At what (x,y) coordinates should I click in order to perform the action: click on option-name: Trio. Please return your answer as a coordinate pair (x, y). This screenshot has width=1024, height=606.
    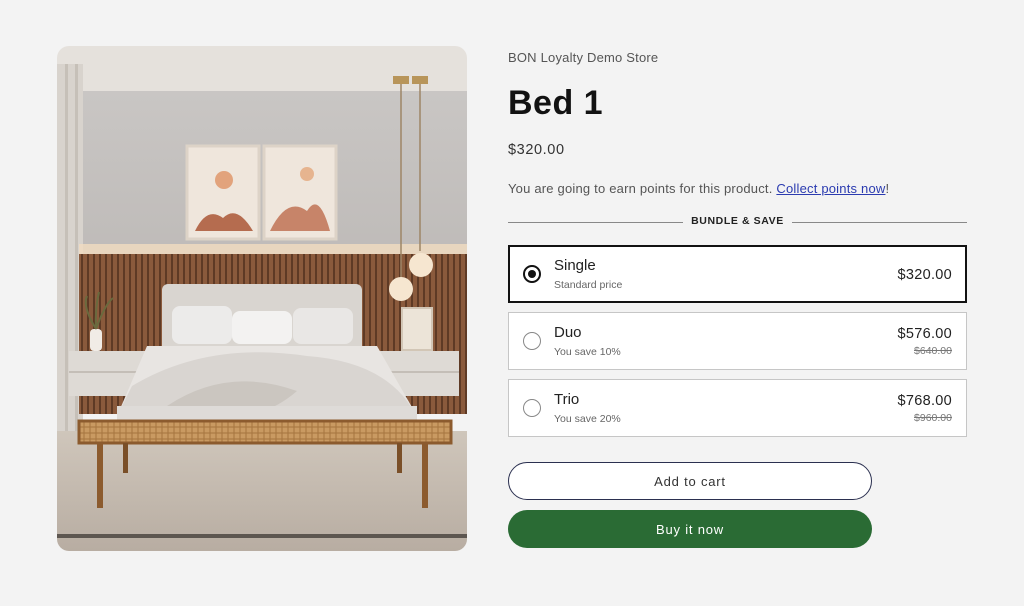
    Looking at the image, I should click on (567, 399).